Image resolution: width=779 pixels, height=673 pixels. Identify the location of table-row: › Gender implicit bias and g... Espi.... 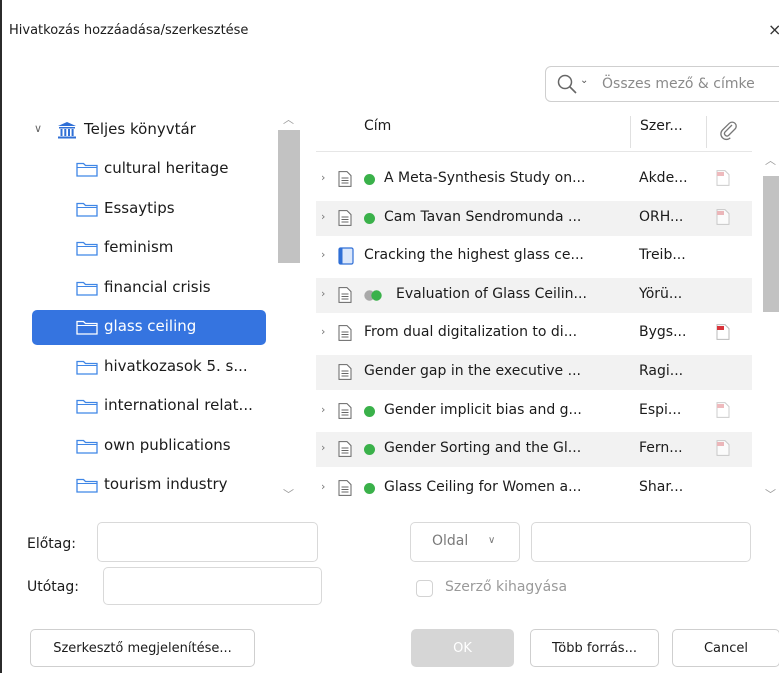
(534, 411).